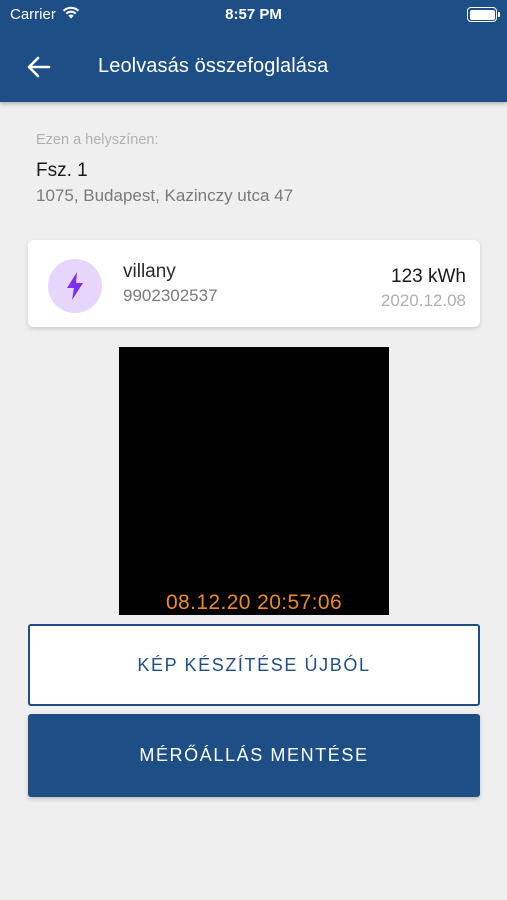  I want to click on meter-id: 9902302537, so click(170, 295).